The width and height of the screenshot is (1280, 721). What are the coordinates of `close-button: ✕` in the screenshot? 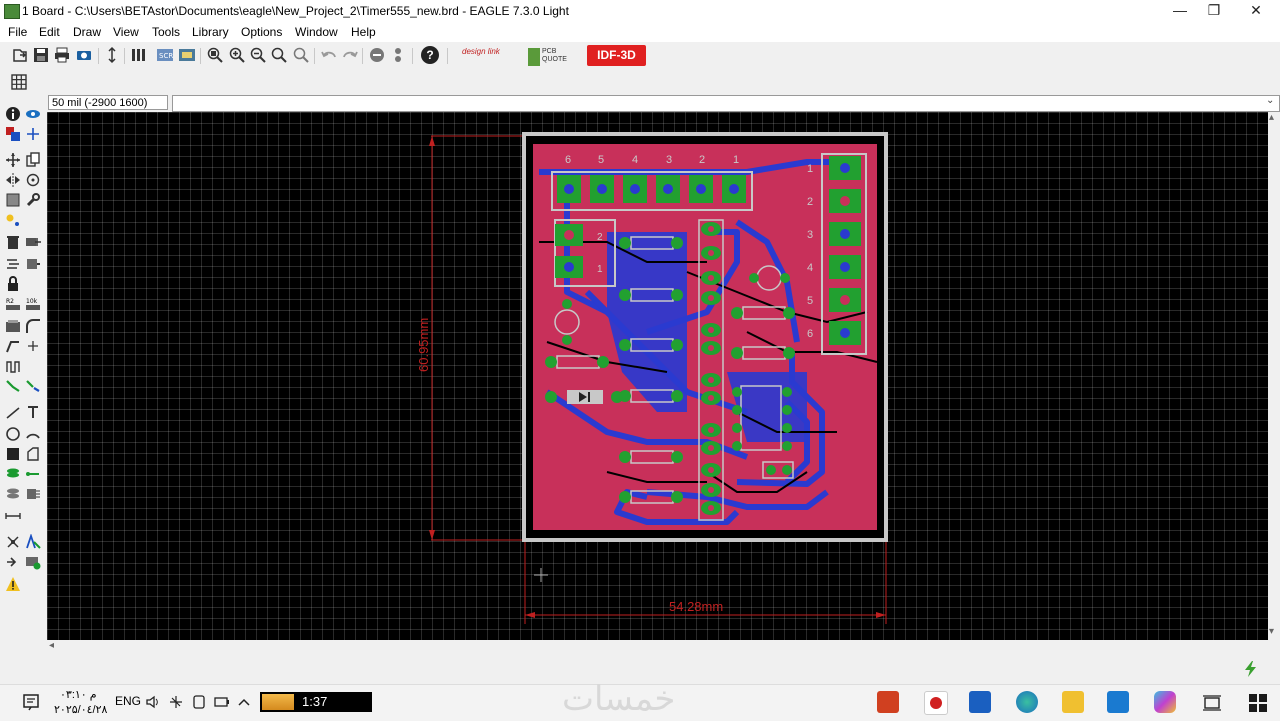 It's located at (1256, 11).